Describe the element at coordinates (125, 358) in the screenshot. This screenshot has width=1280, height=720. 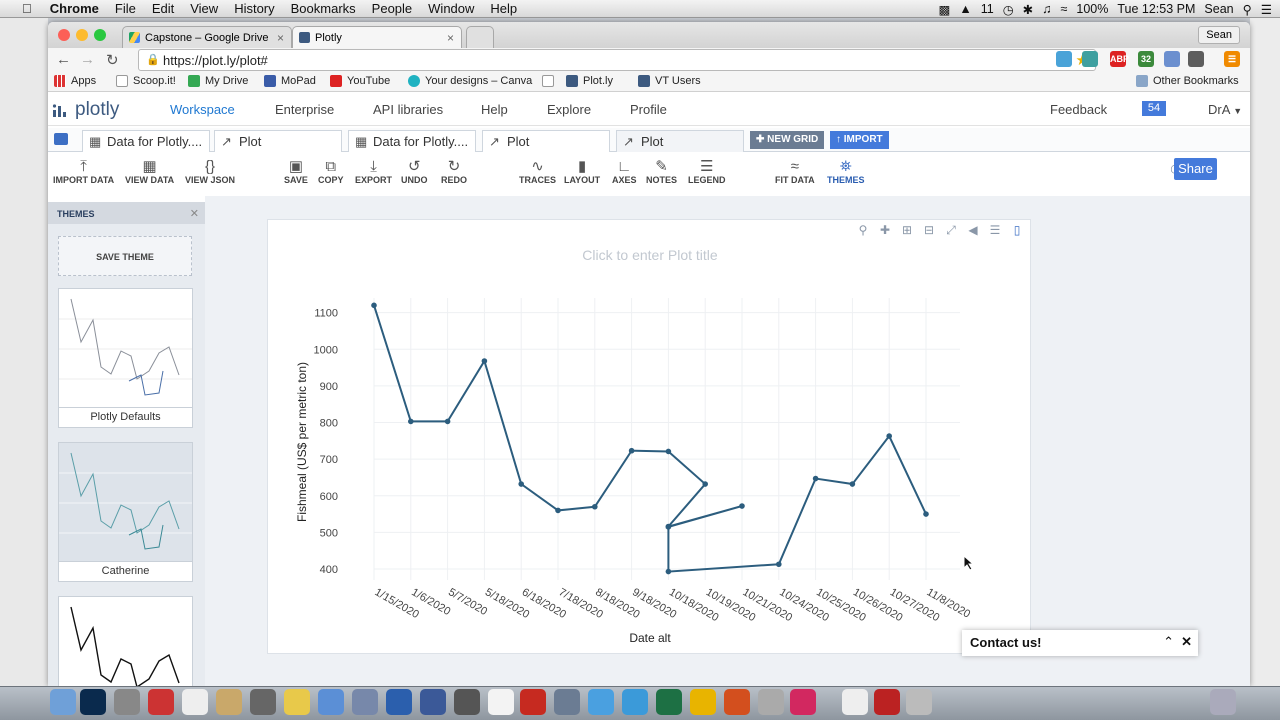
I see `theme-card-plotly-defaults: Plotly Defaults` at that location.